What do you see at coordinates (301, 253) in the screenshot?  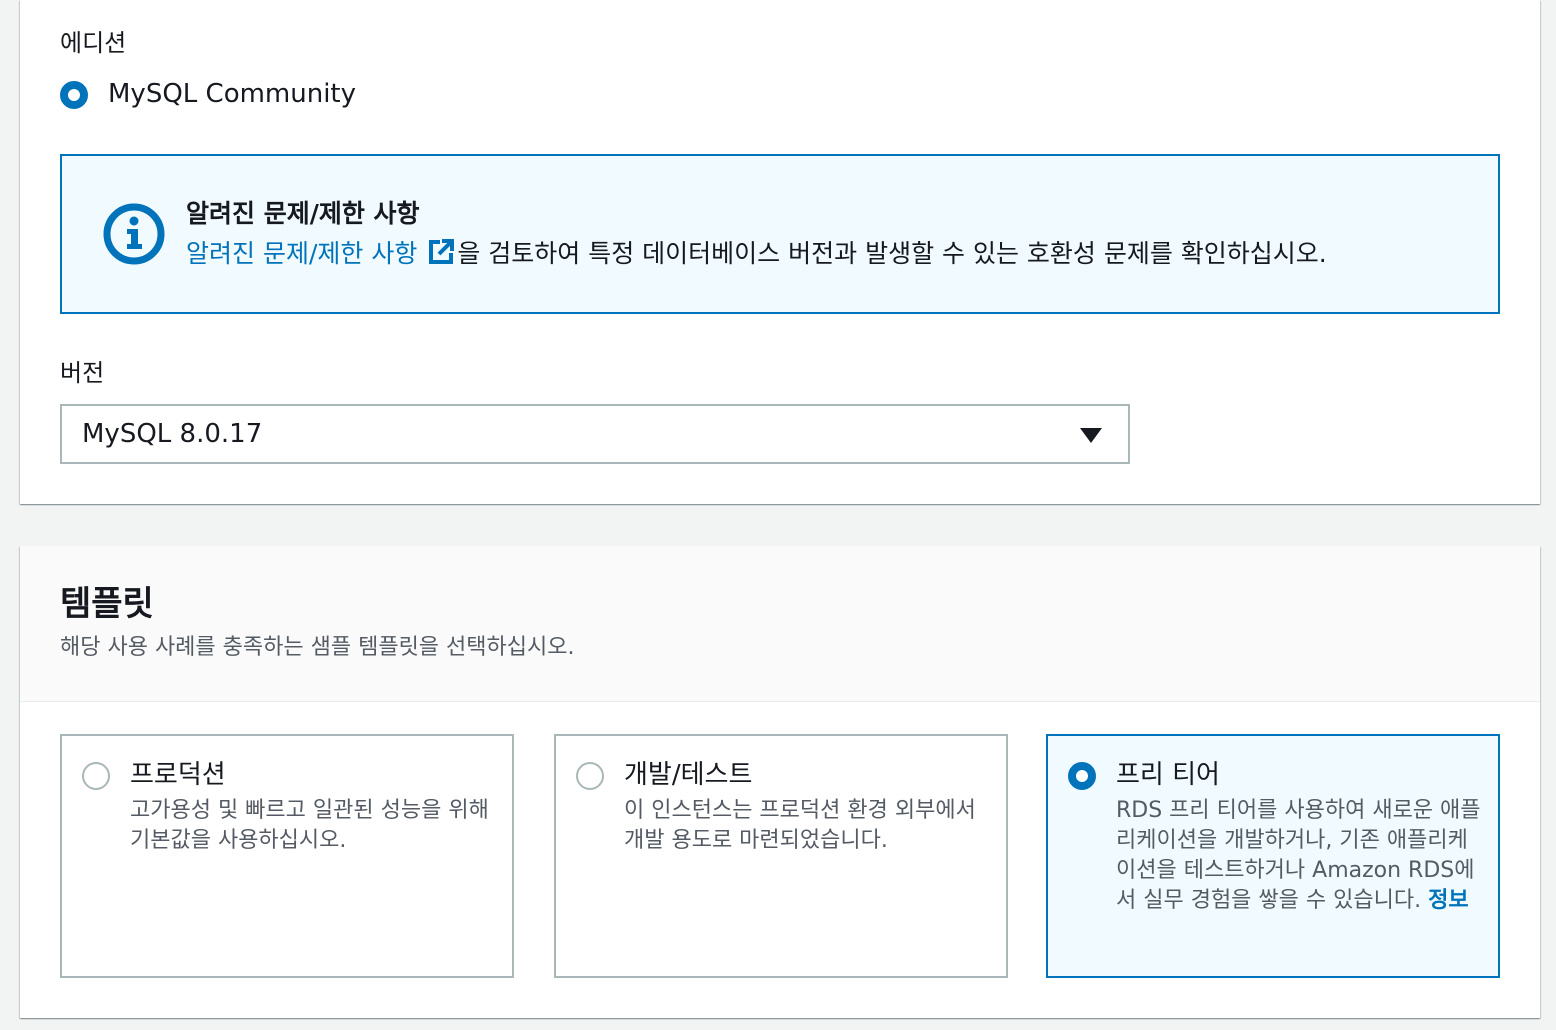 I see `known-issues-link: 알려진 문제/제한 사항` at bounding box center [301, 253].